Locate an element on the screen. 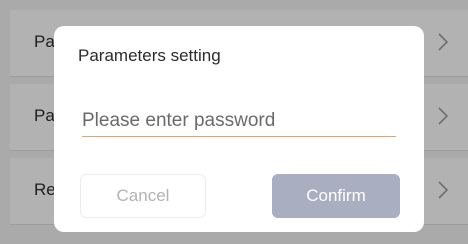  dialog-title: Parameters setting is located at coordinates (149, 55).